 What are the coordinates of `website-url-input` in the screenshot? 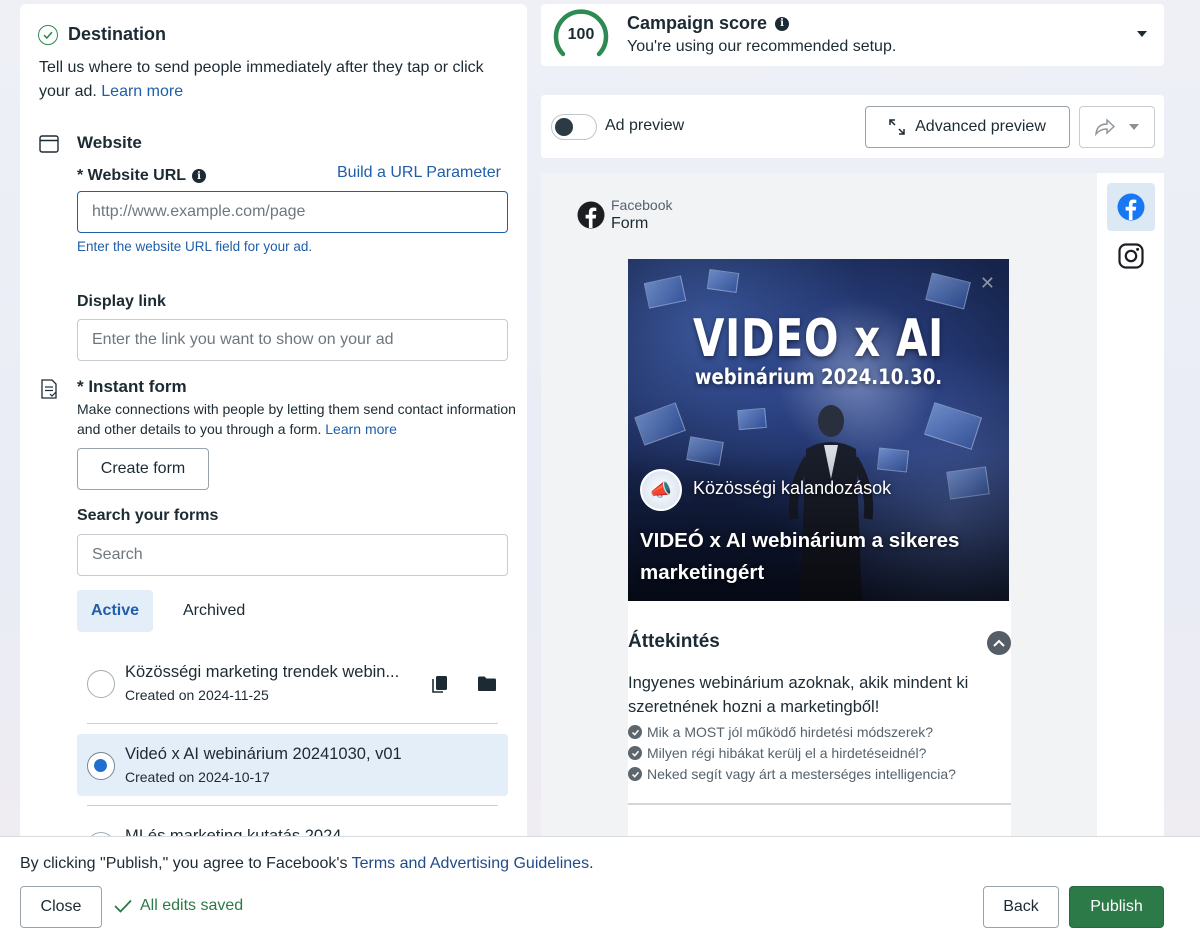 It's located at (292, 212).